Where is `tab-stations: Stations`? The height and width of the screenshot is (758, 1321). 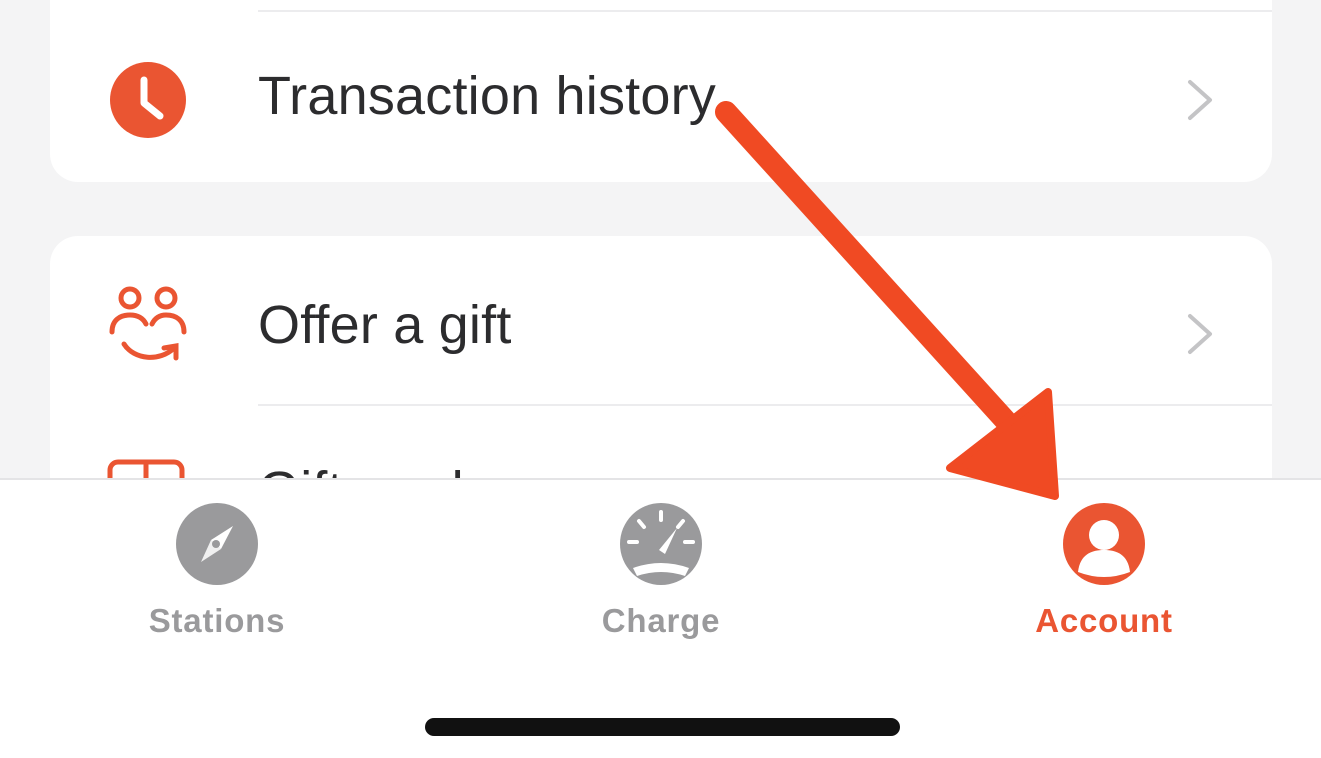
tab-stations: Stations is located at coordinates (217, 565).